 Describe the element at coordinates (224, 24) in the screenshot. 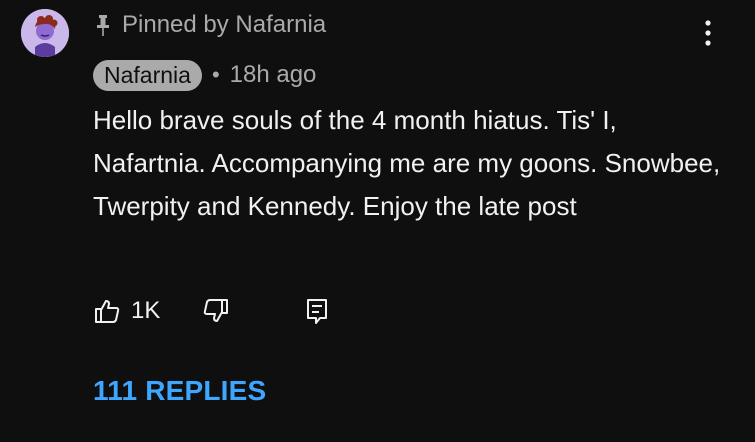

I see `pinned-text: Pinned by Nafarnia` at that location.